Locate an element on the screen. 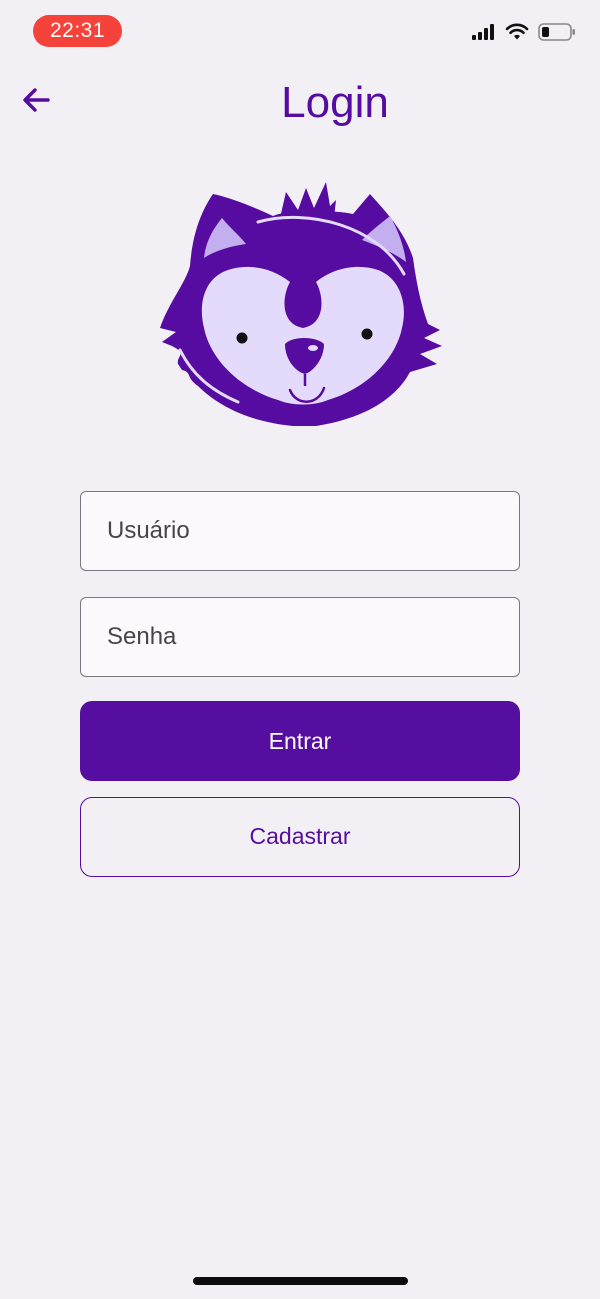 This screenshot has height=1299, width=600. status-icons is located at coordinates (524, 34).